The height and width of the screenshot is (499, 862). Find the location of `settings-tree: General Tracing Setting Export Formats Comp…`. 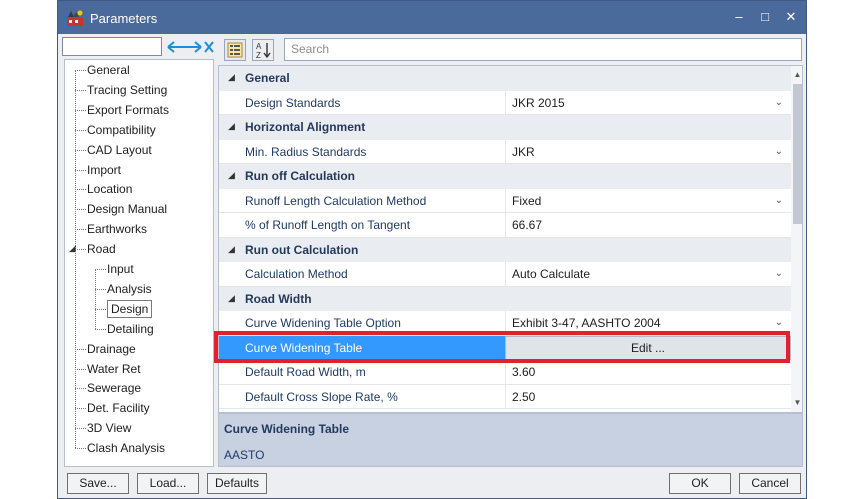

settings-tree: General Tracing Setting Export Formats Comp… is located at coordinates (139, 263).